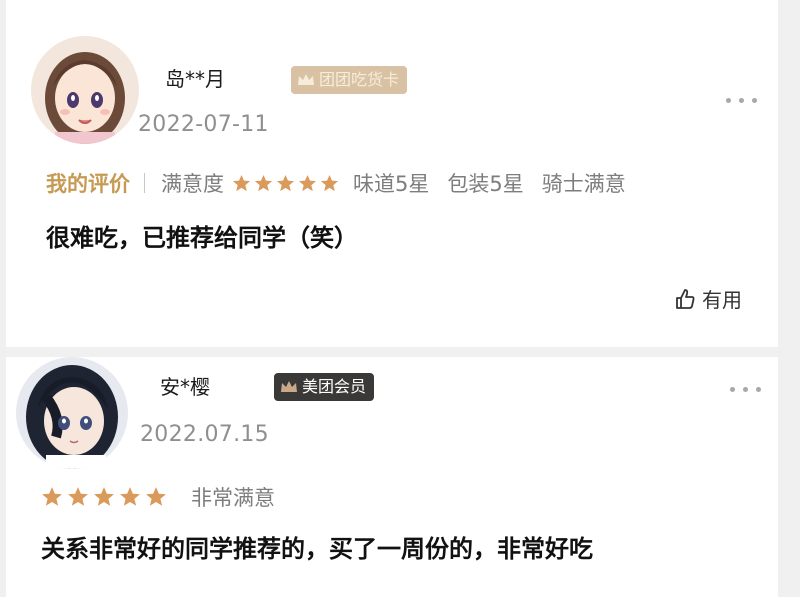  Describe the element at coordinates (204, 434) in the screenshot. I see `review-date: 2022.07.15` at that location.